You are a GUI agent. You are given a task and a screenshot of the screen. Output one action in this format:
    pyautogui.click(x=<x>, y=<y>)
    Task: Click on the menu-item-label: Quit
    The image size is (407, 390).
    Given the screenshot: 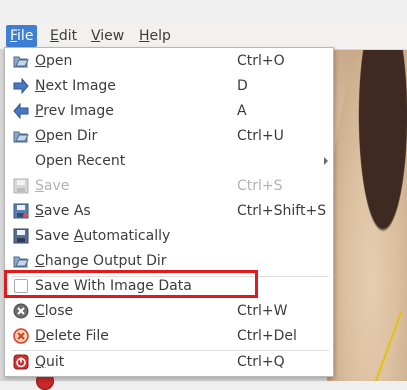 What is the action you would take?
    pyautogui.click(x=50, y=362)
    